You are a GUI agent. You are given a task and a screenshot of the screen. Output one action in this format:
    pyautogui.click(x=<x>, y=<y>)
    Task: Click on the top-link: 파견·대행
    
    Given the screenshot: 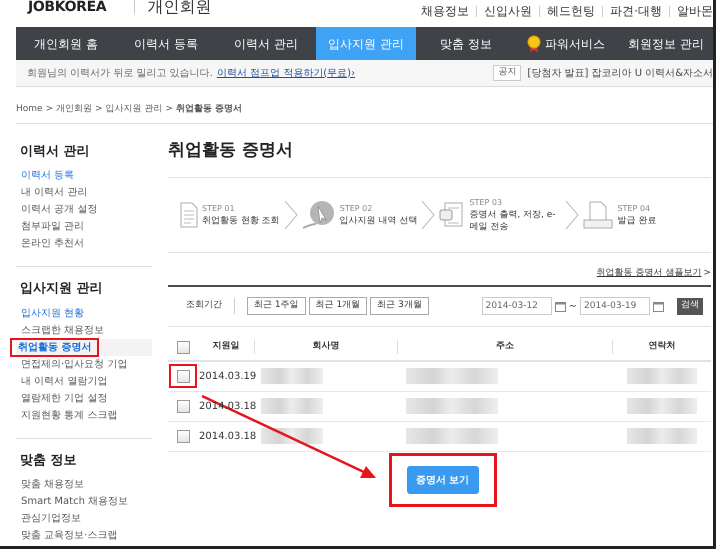 What is the action you would take?
    pyautogui.click(x=636, y=11)
    